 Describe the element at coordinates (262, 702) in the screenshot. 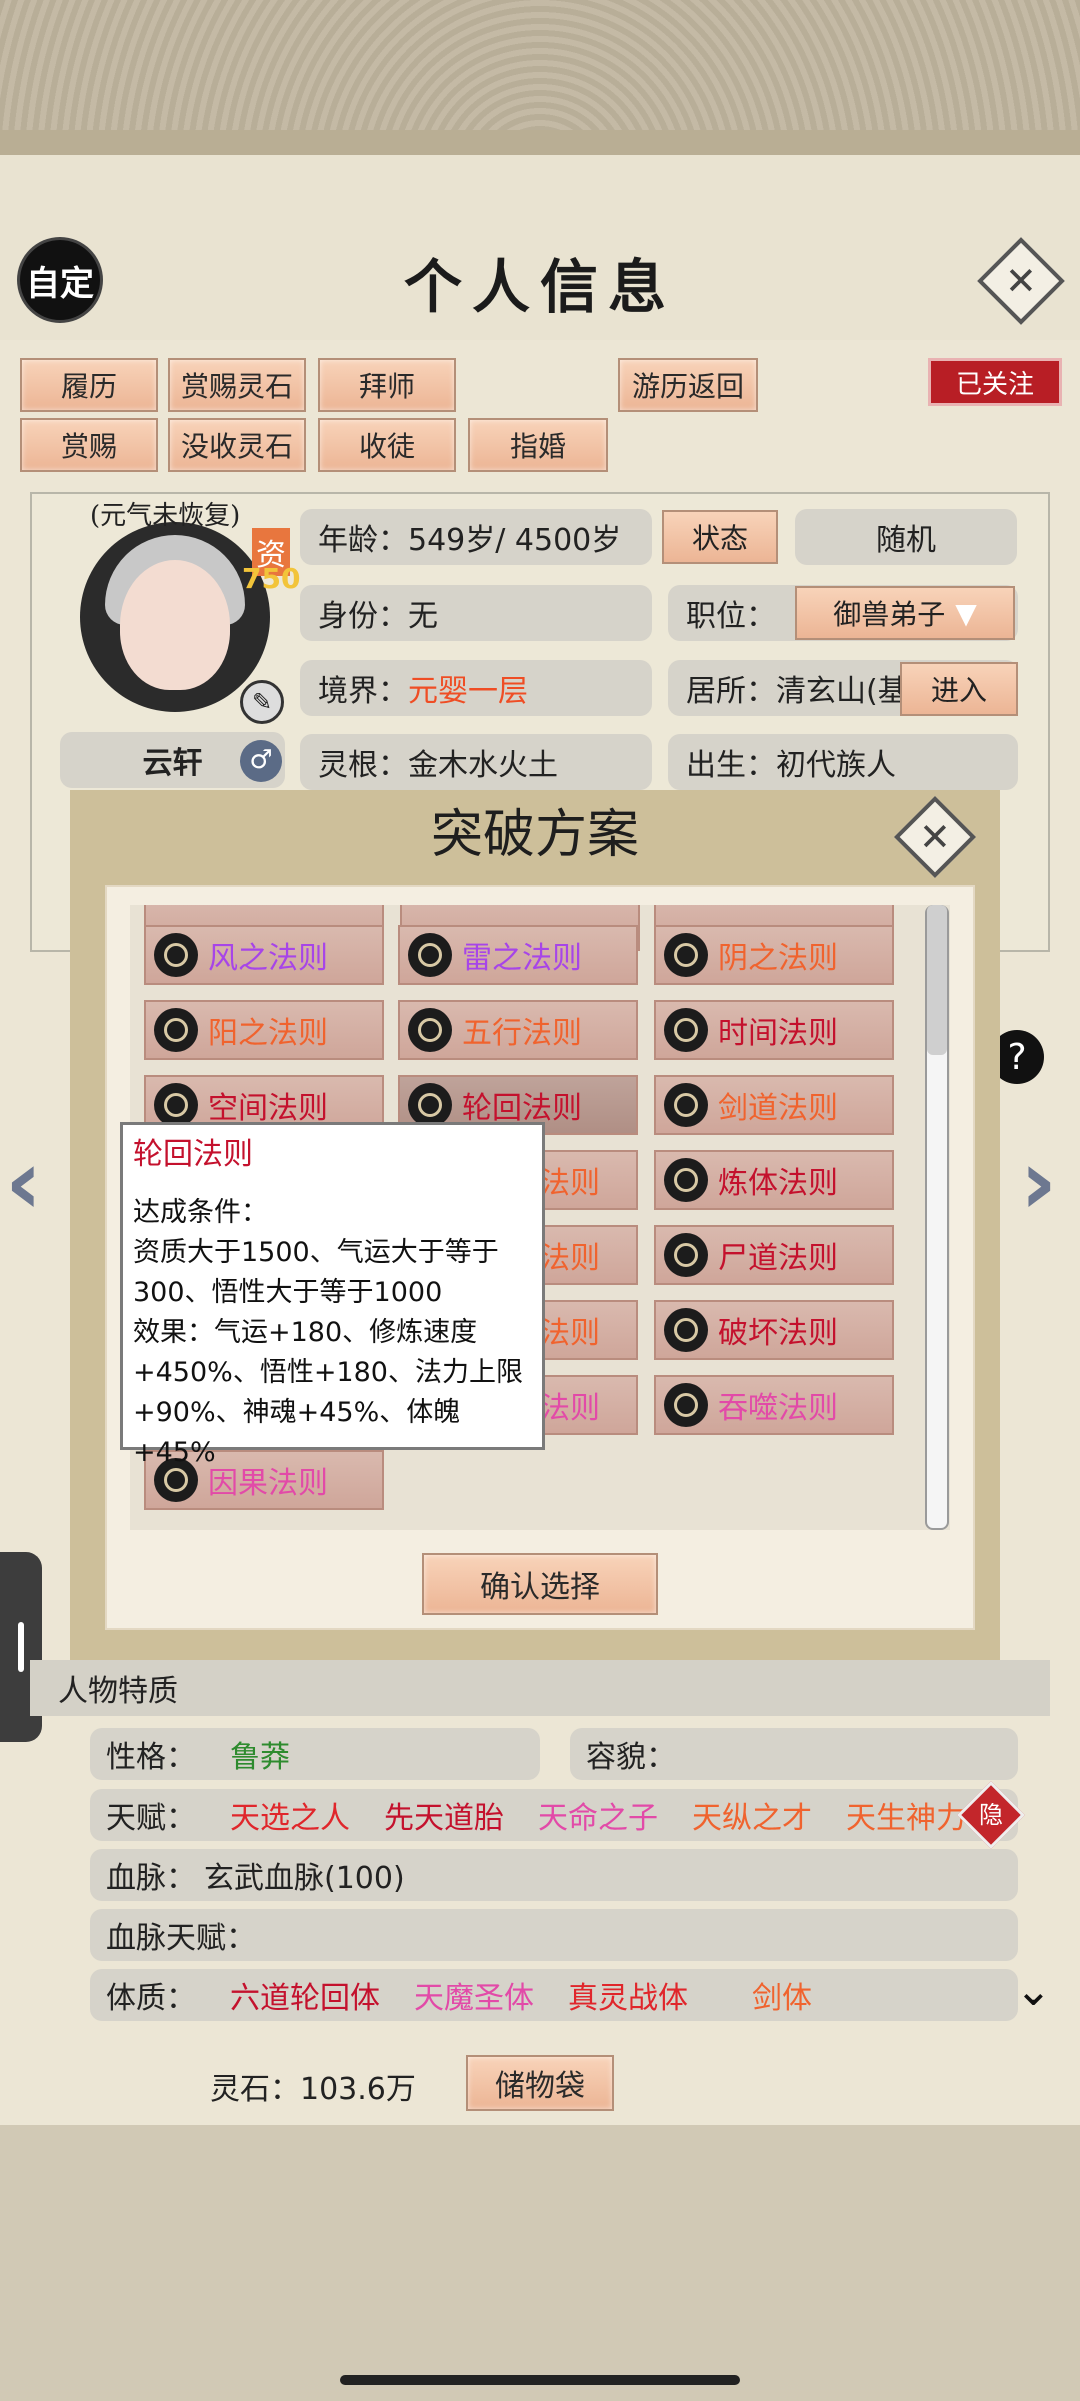

I see `edit-pen-icon: ✎` at that location.